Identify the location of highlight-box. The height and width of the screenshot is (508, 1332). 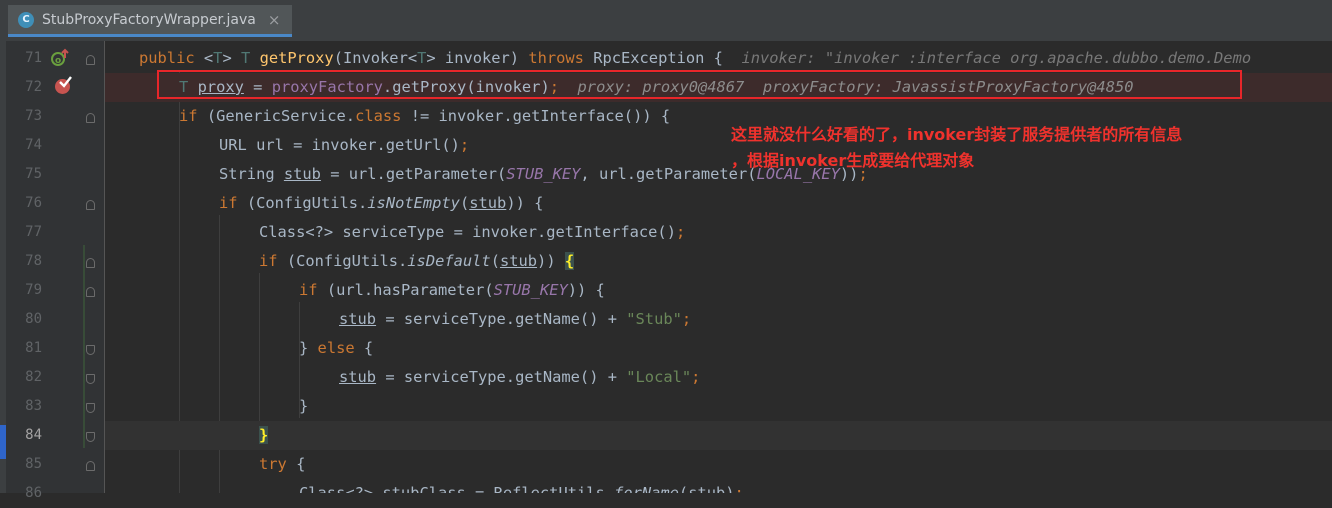
(699, 84).